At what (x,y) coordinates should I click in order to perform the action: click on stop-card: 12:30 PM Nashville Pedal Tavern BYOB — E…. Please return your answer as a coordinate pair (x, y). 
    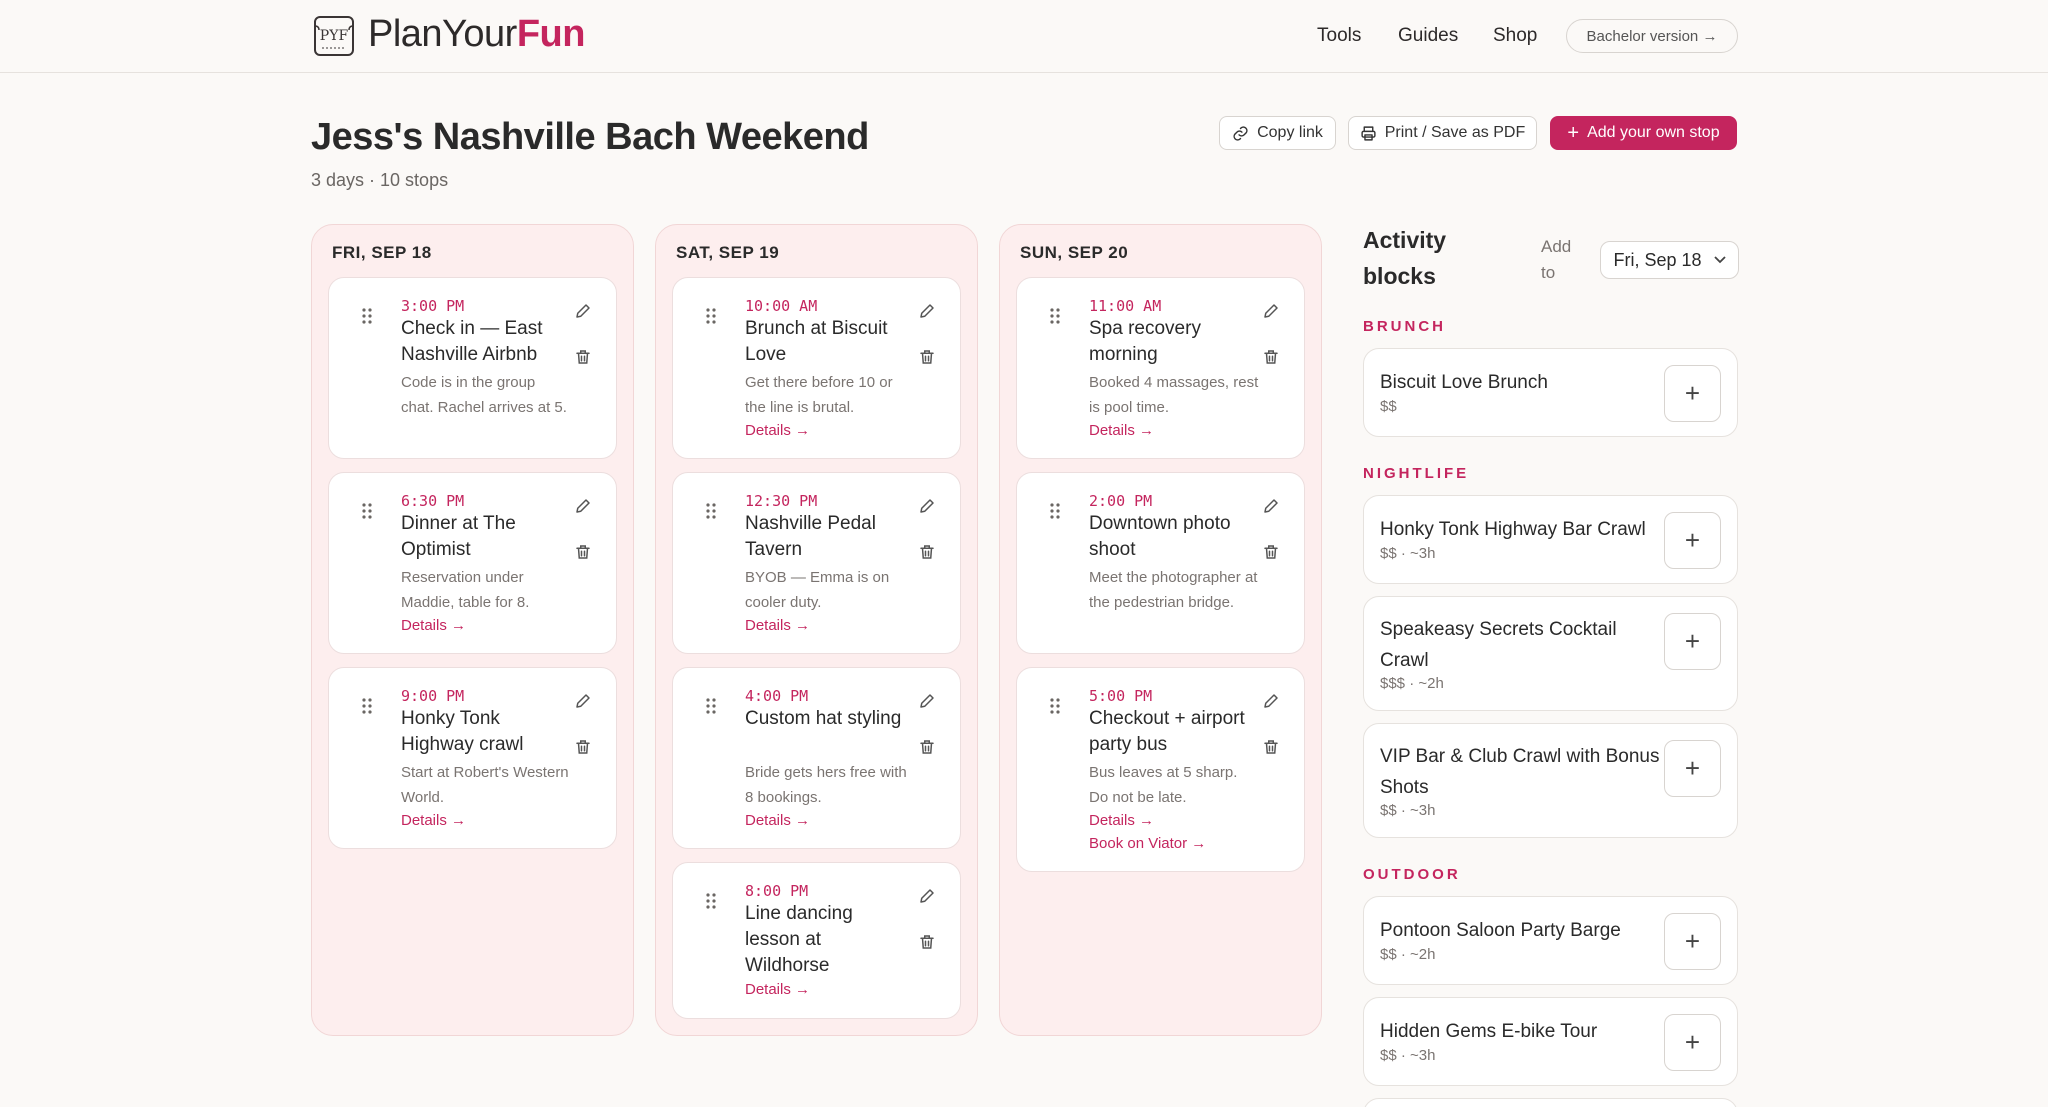
    Looking at the image, I should click on (816, 563).